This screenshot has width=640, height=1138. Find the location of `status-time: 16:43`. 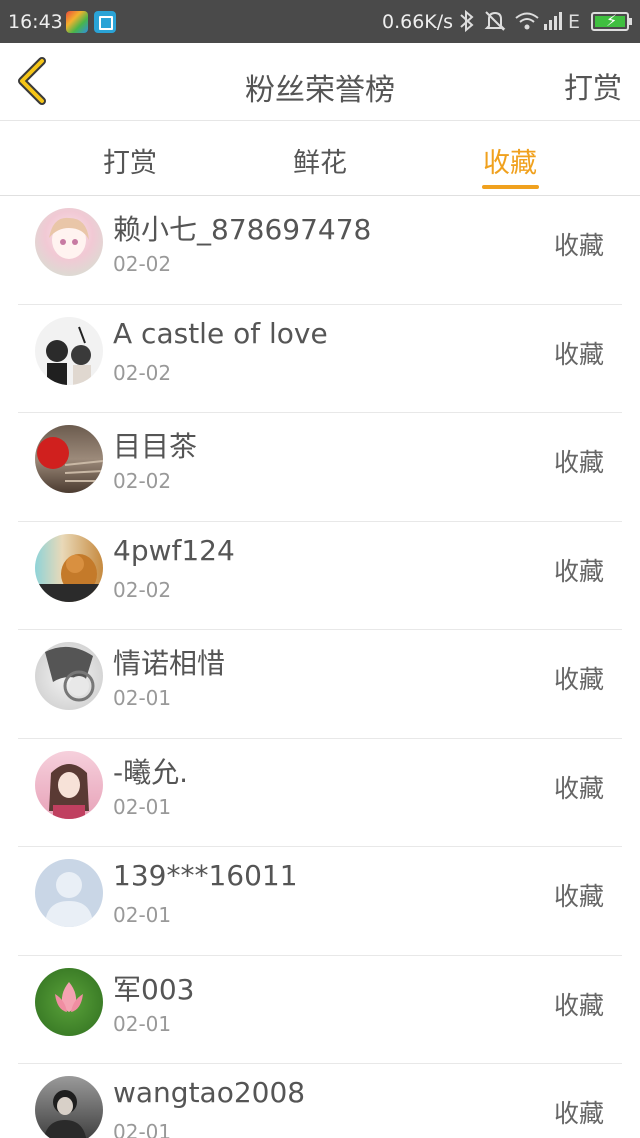

status-time: 16:43 is located at coordinates (35, 22).